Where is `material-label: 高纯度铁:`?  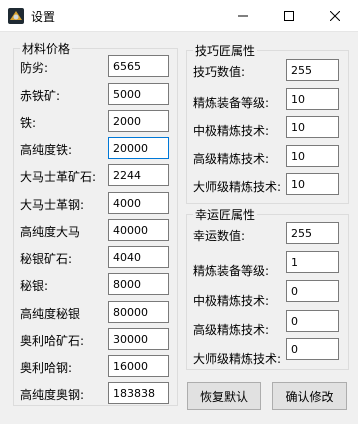
material-label: 高纯度铁: is located at coordinates (46, 150).